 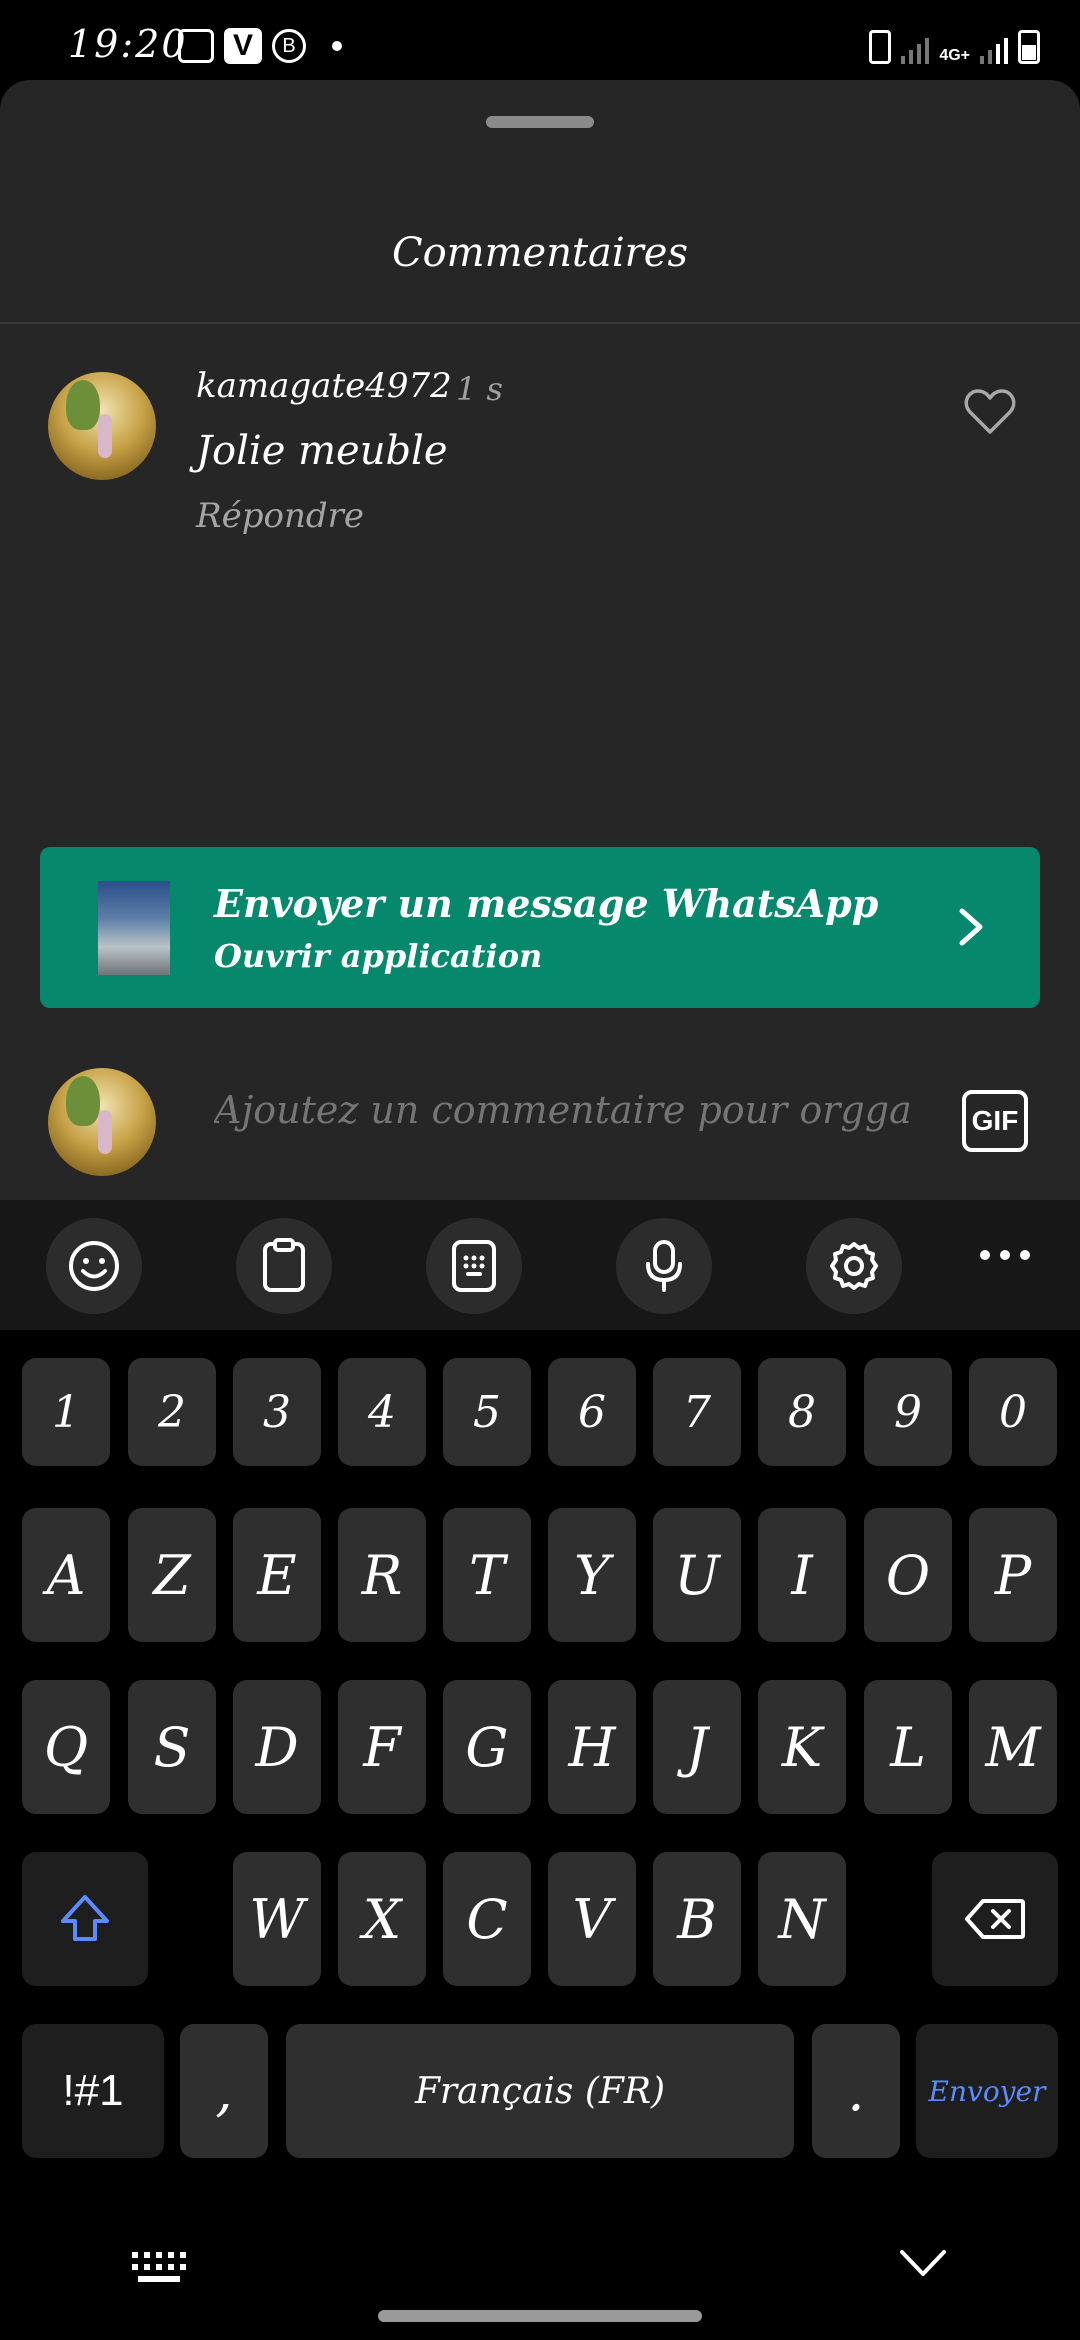 I want to click on keypad-button, so click(x=474, y=1266).